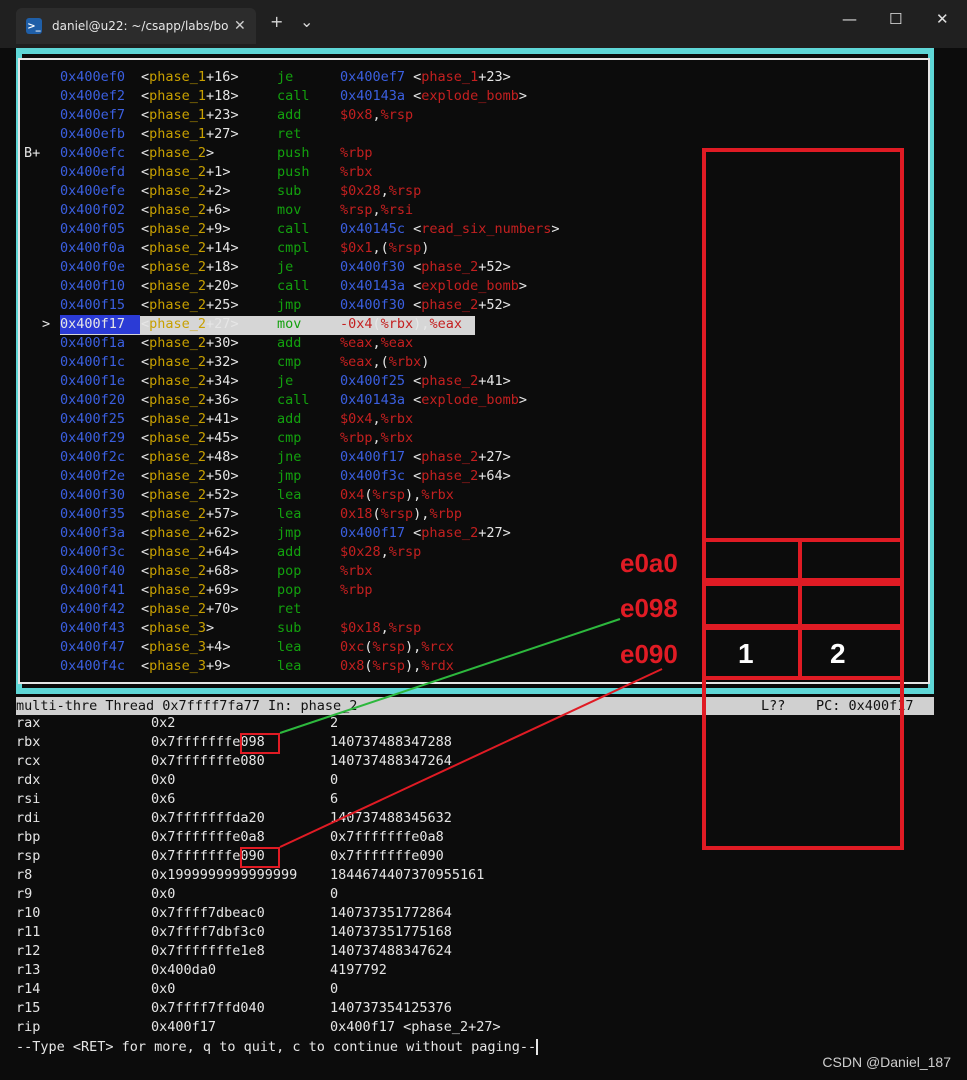  Describe the element at coordinates (289, 647) in the screenshot. I see `asm-mnemonic: lea` at that location.